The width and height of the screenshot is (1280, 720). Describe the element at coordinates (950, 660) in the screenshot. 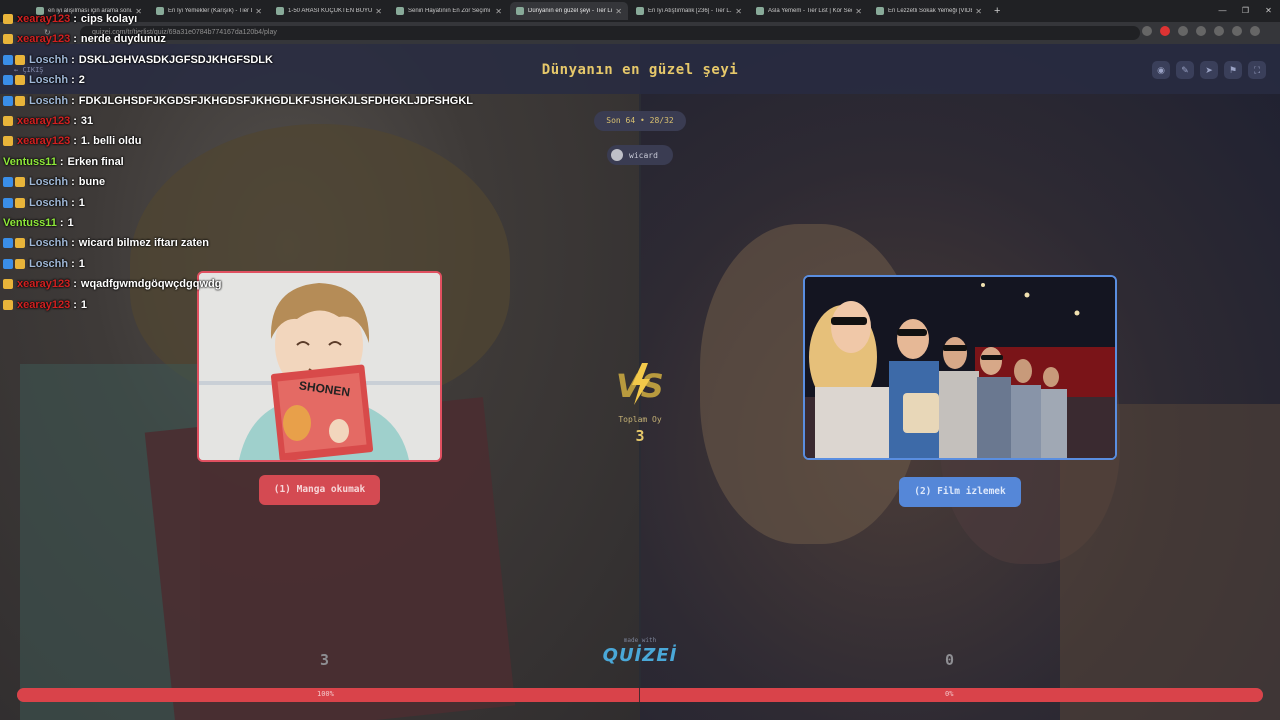

I see `right-vote-count: 0` at that location.